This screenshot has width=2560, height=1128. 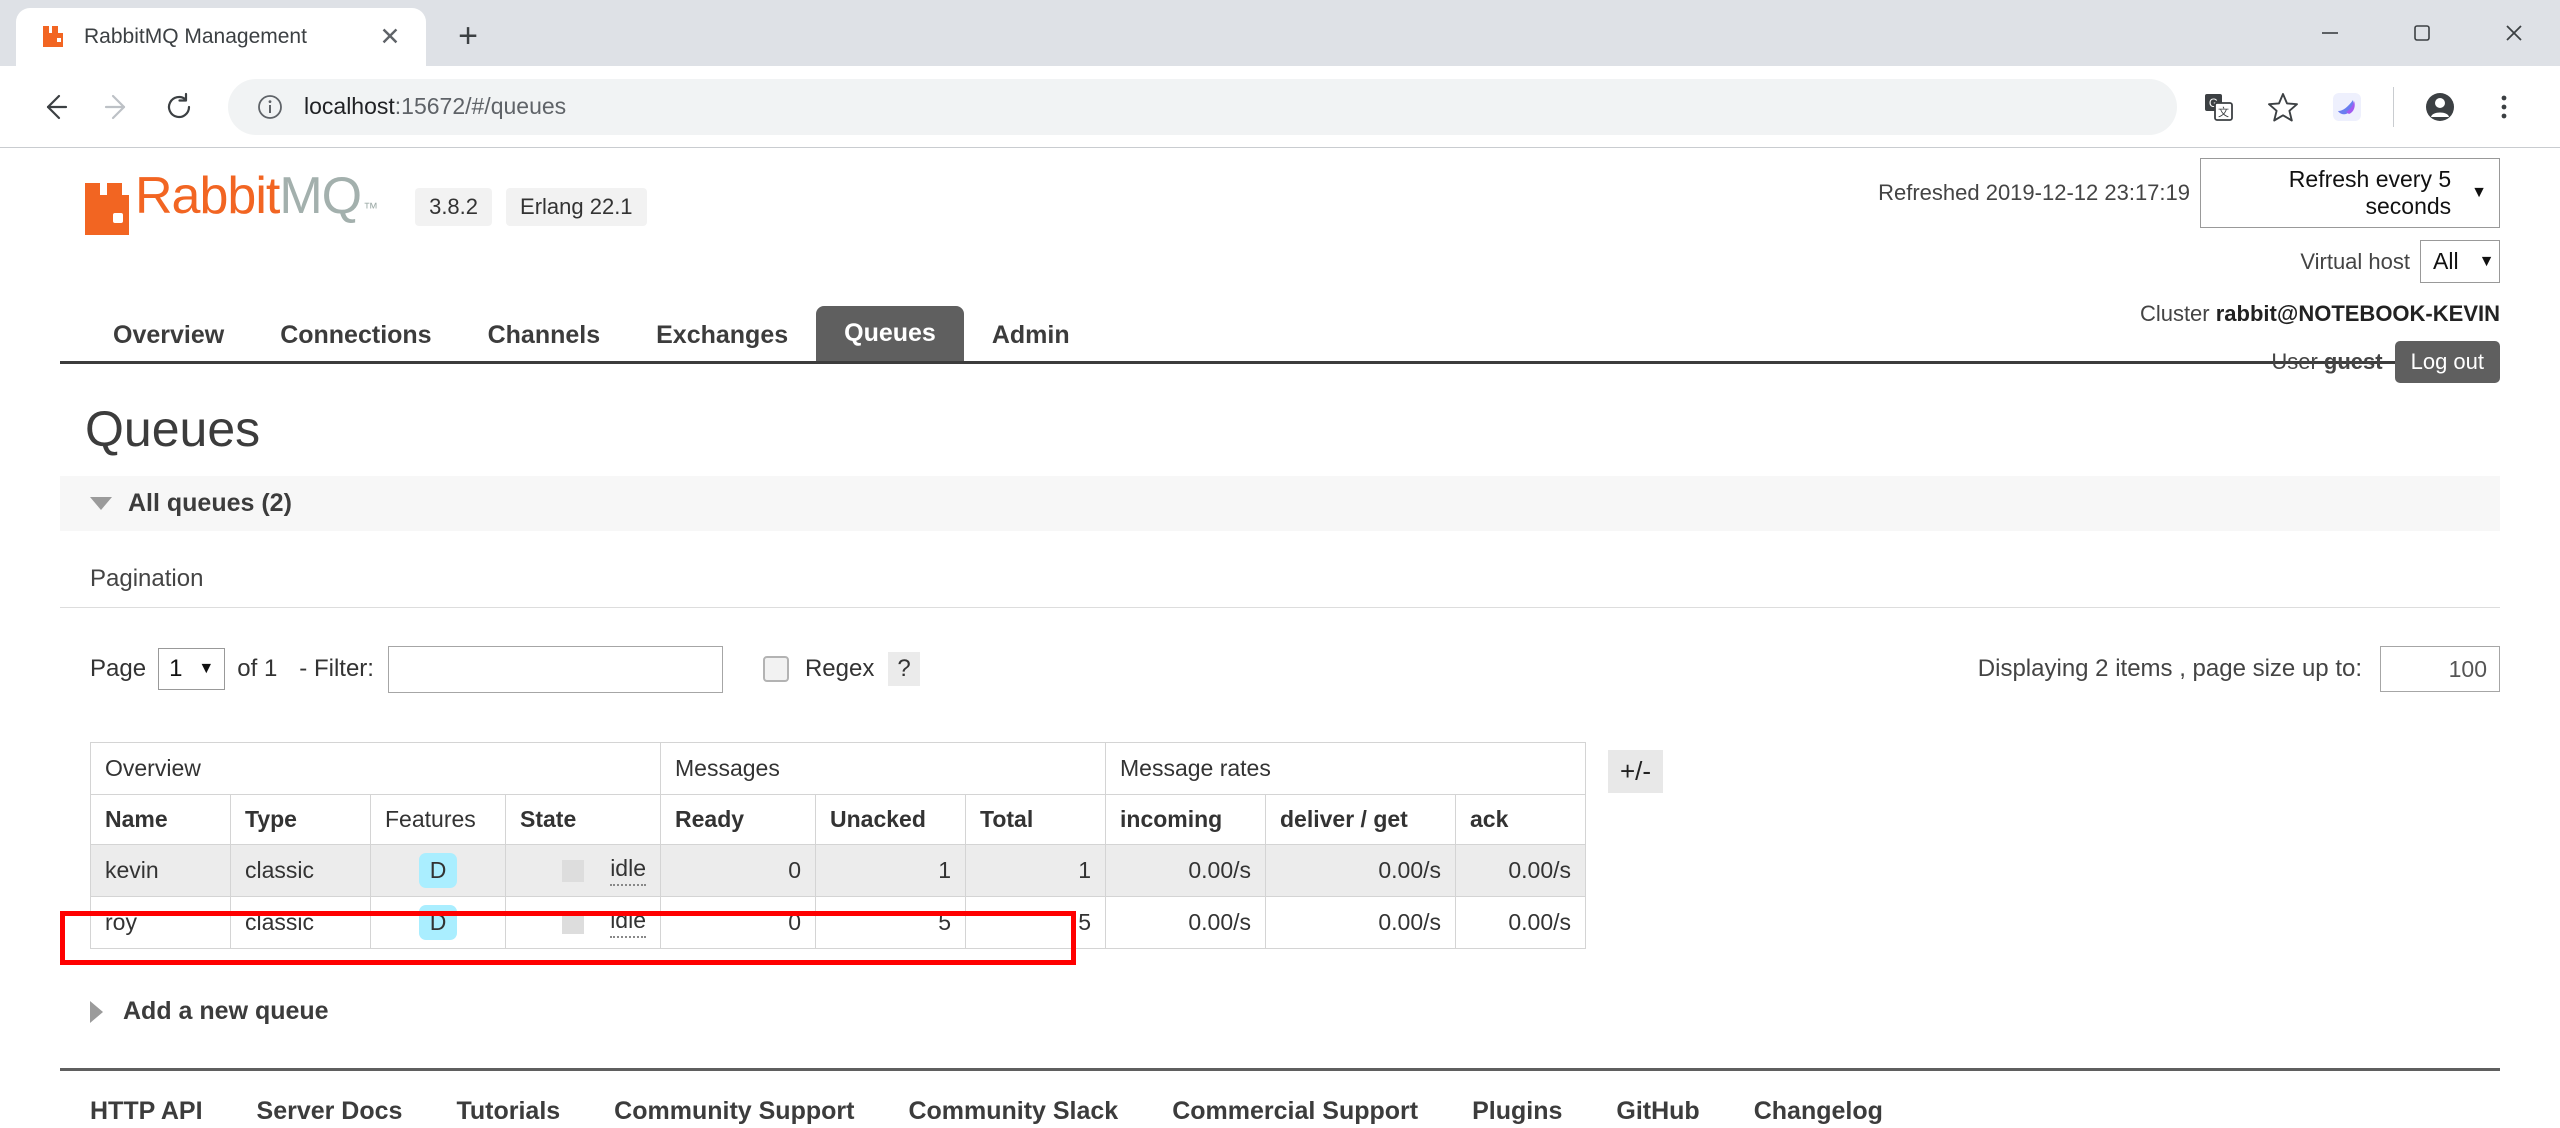 I want to click on tab-channels: Channels, so click(x=544, y=335).